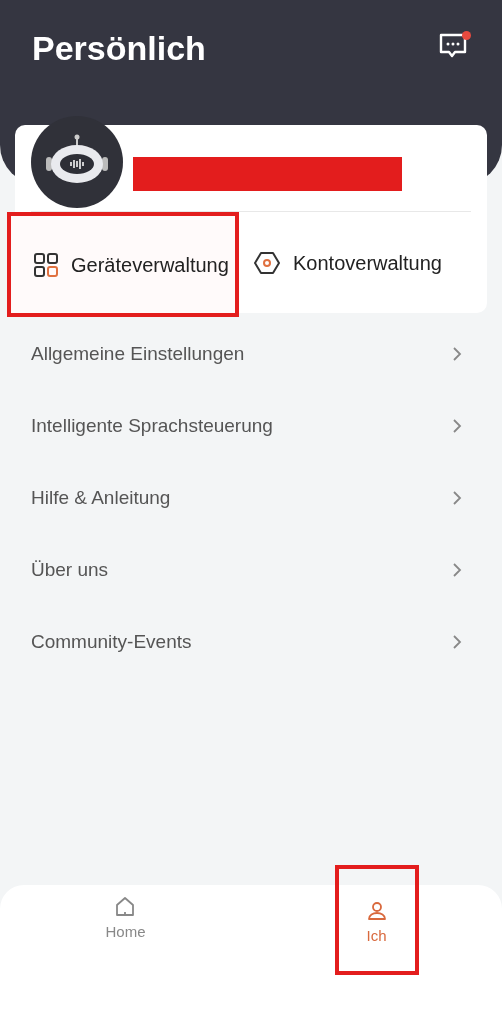 Image resolution: width=502 pixels, height=1024 pixels. What do you see at coordinates (251, 642) in the screenshot?
I see `menu-item: Community-Events` at bounding box center [251, 642].